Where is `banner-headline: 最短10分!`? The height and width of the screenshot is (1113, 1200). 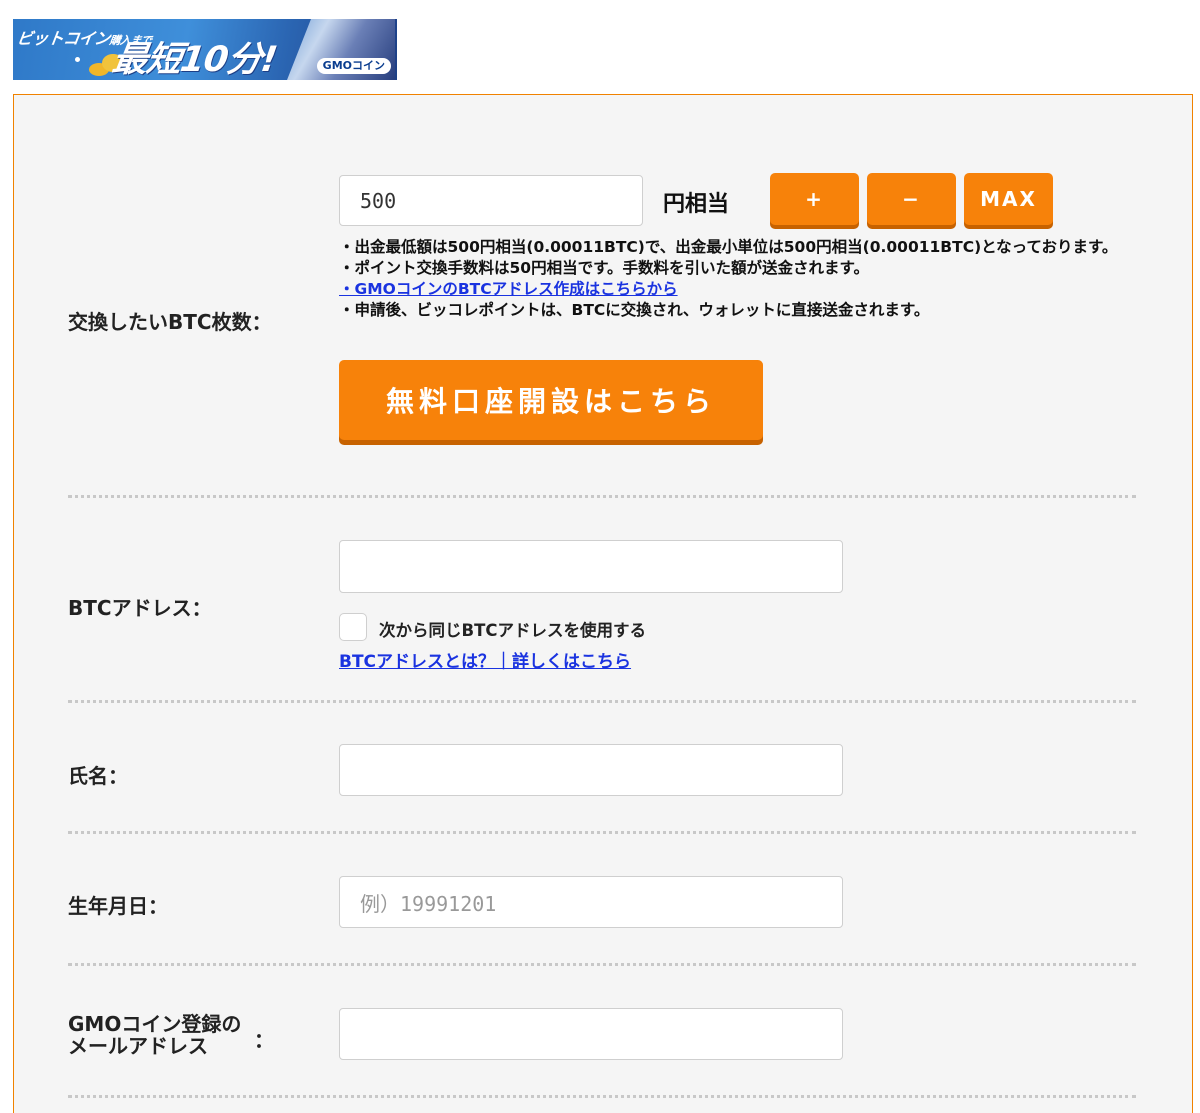
banner-headline: 最短10分! is located at coordinates (194, 60).